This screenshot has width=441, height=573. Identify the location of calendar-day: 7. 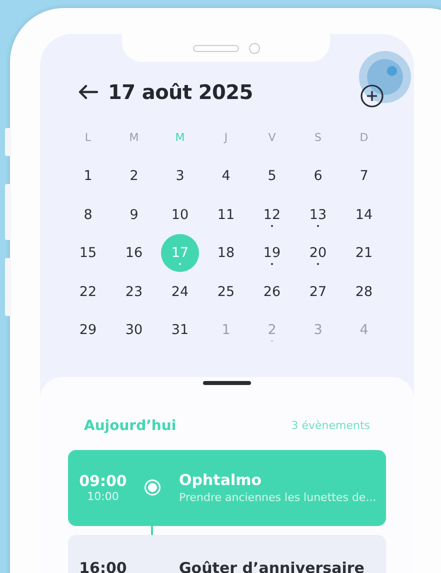
(364, 176).